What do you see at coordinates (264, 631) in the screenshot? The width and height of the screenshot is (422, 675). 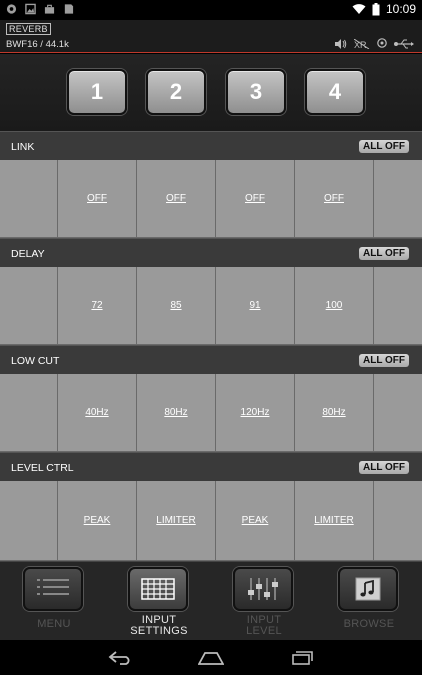 I see `nav-label-line: LEVEL` at bounding box center [264, 631].